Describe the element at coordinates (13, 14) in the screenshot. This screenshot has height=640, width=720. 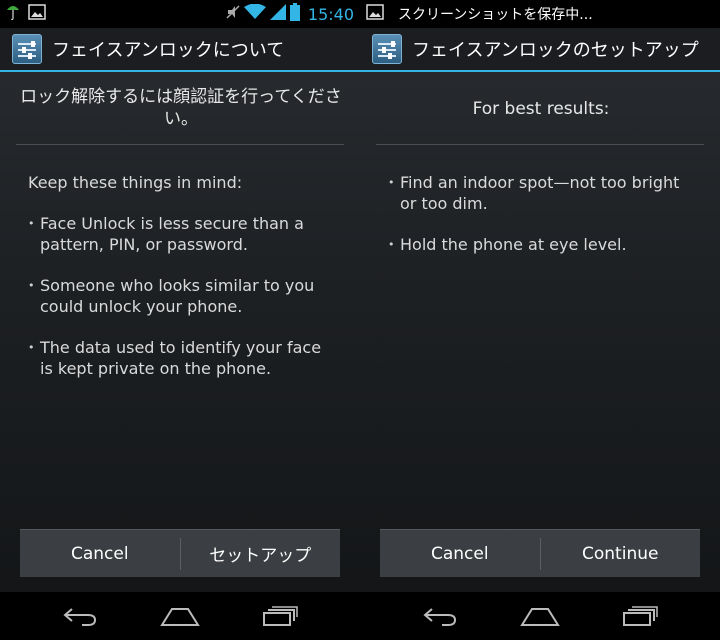
I see `android-icon` at that location.